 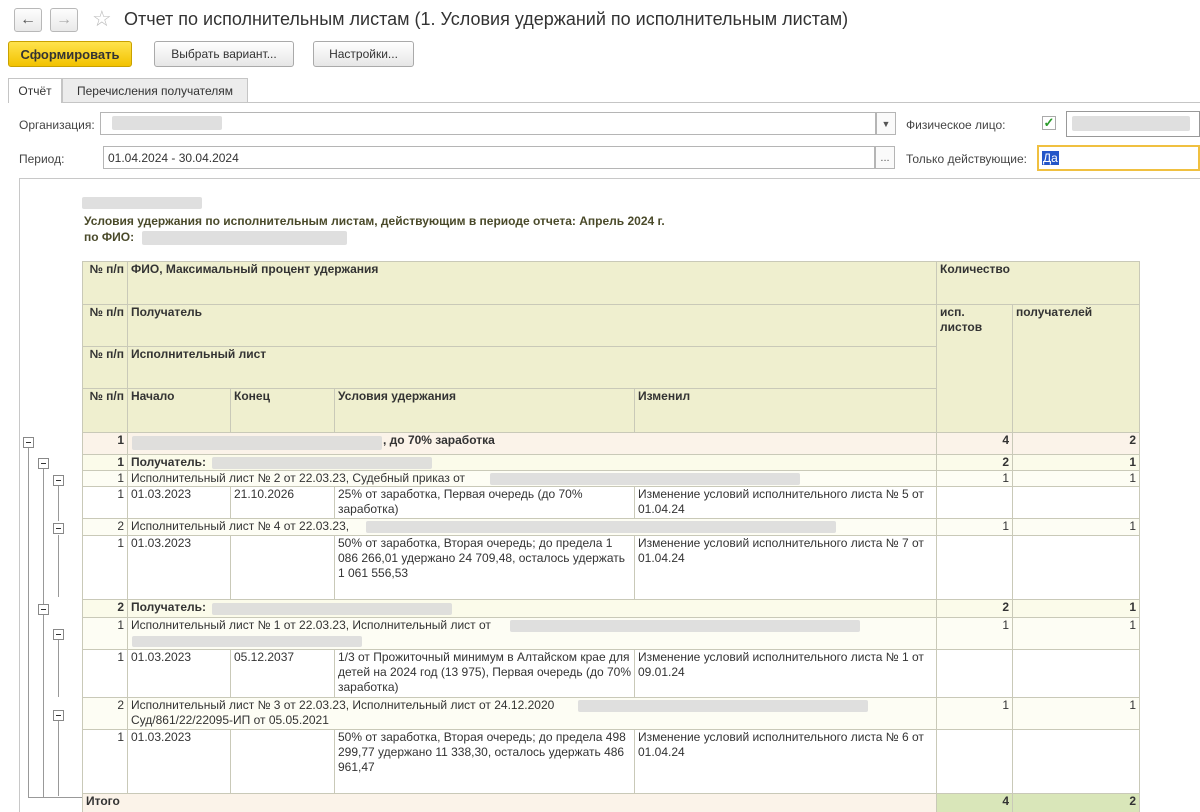 I want to click on table-row: 1 Получатель: 2 1, so click(x=611, y=463).